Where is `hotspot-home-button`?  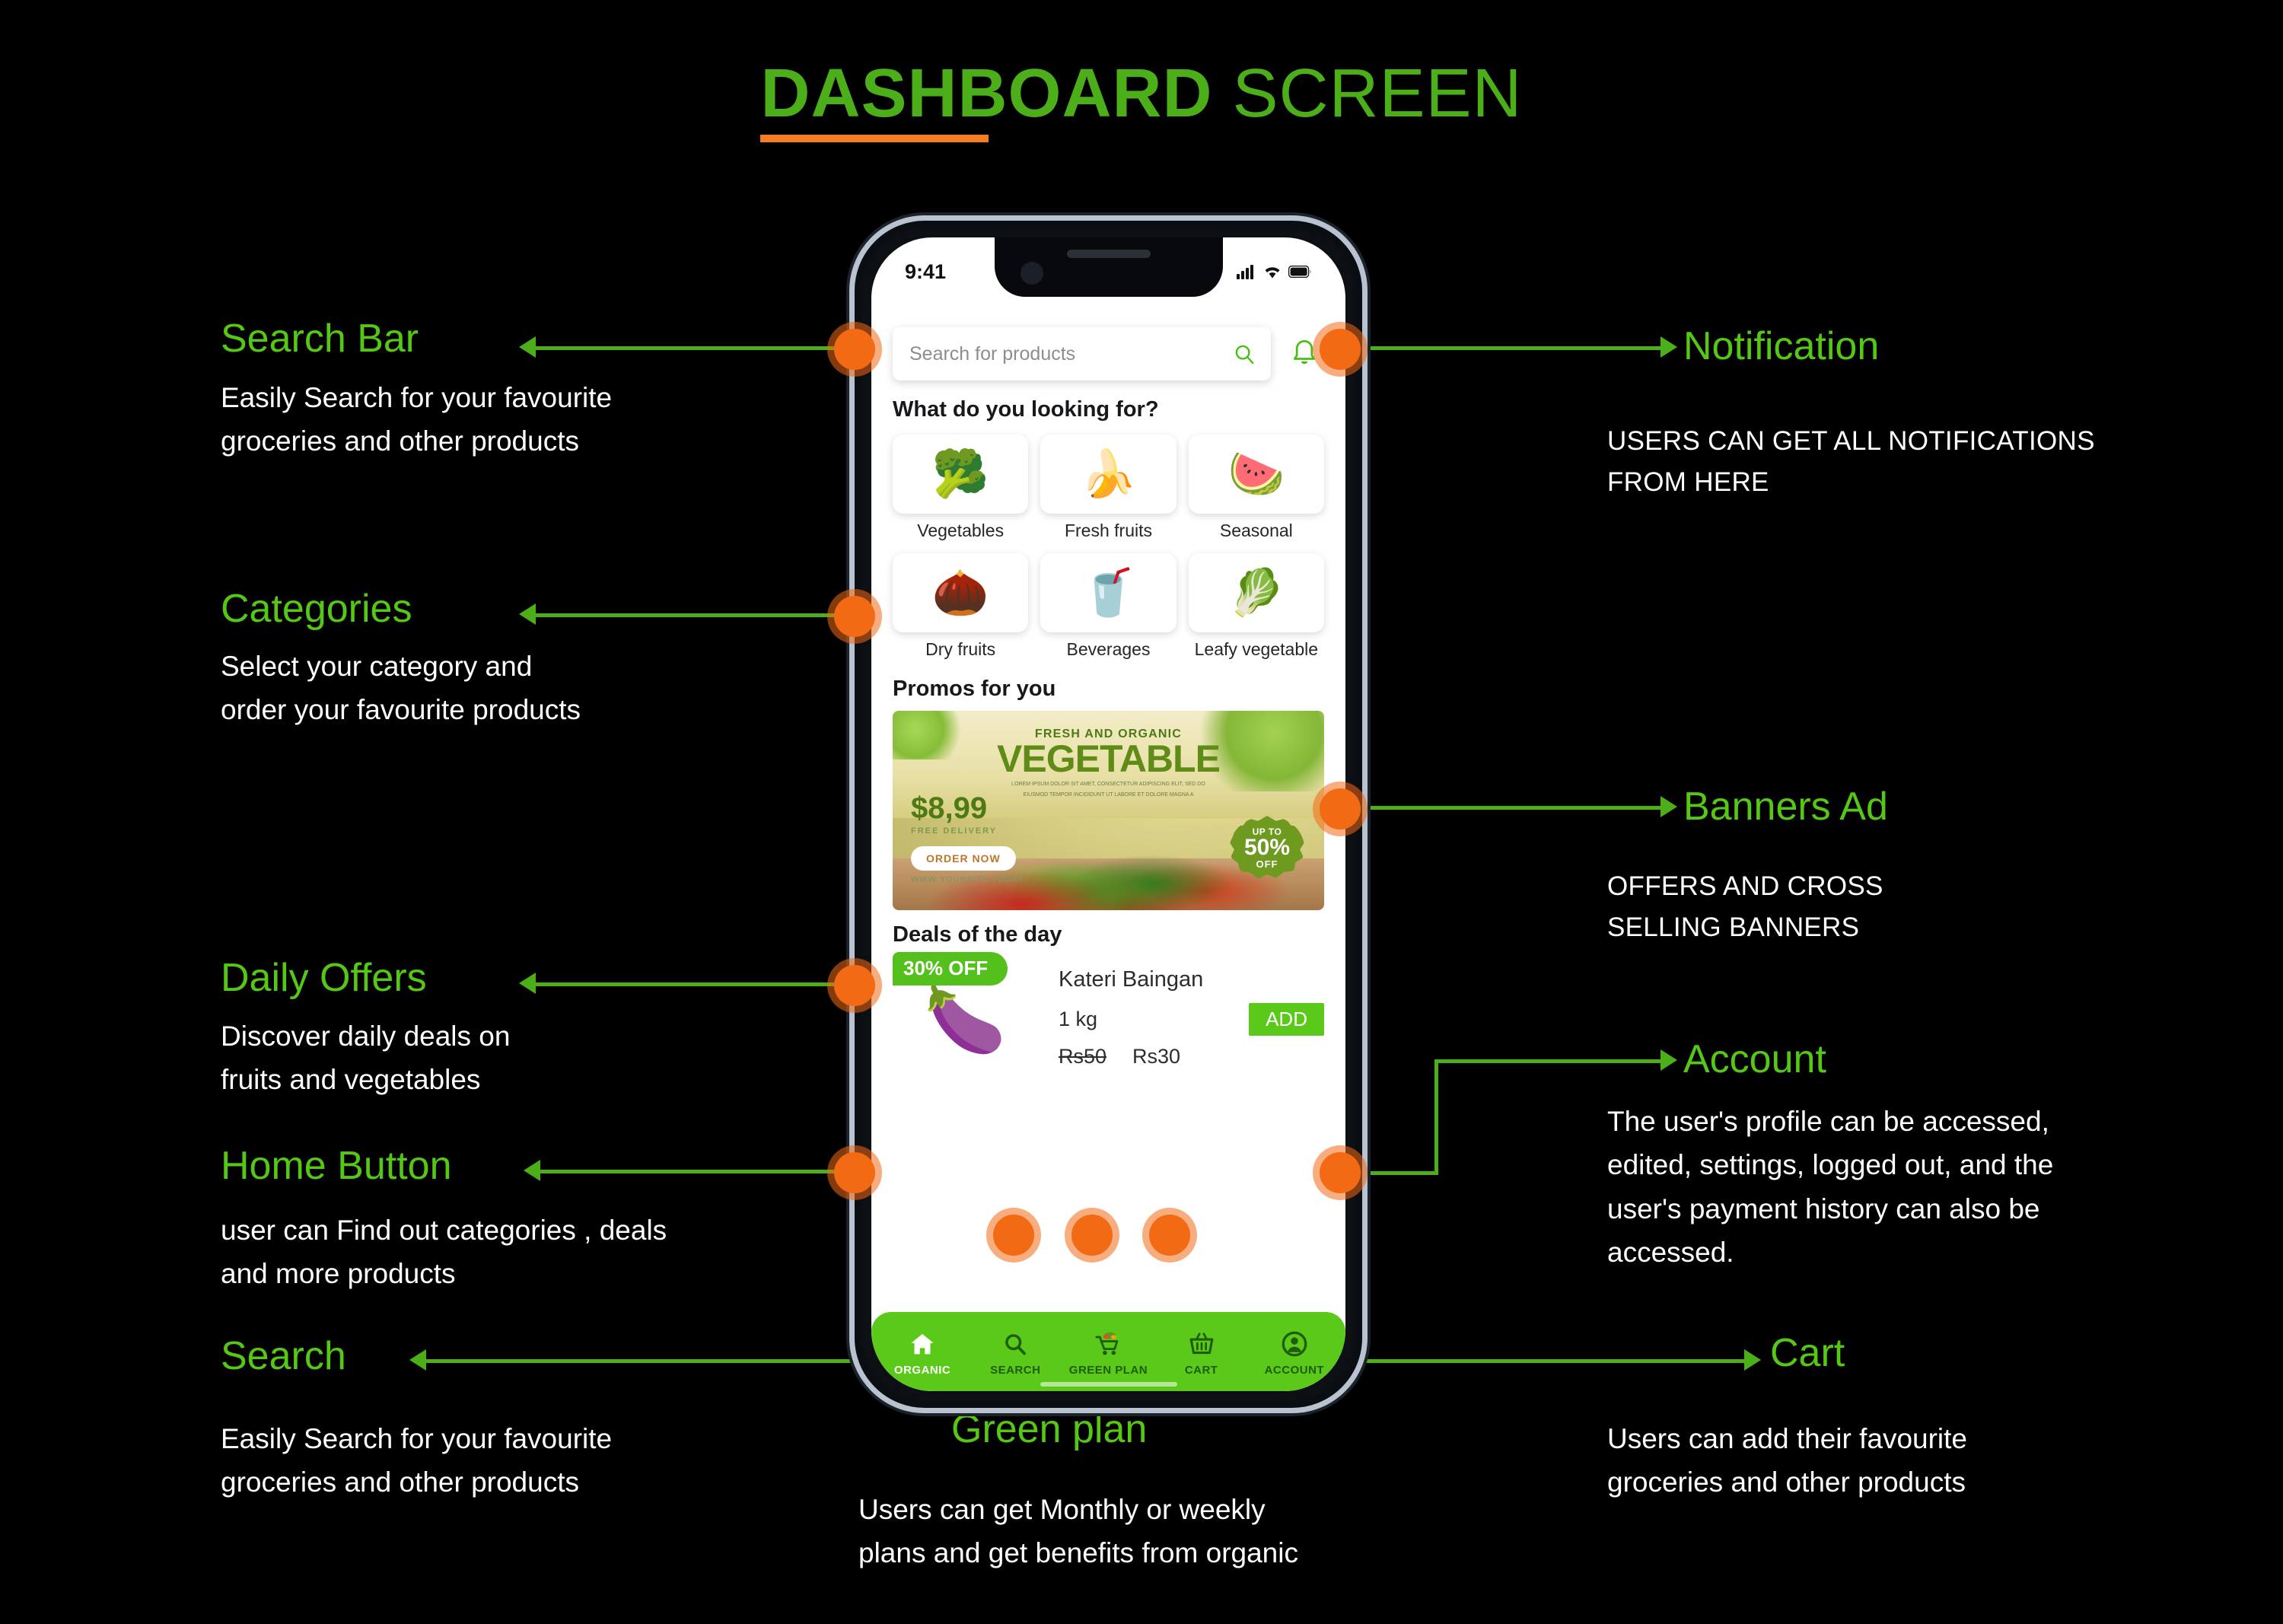 hotspot-home-button is located at coordinates (855, 1172).